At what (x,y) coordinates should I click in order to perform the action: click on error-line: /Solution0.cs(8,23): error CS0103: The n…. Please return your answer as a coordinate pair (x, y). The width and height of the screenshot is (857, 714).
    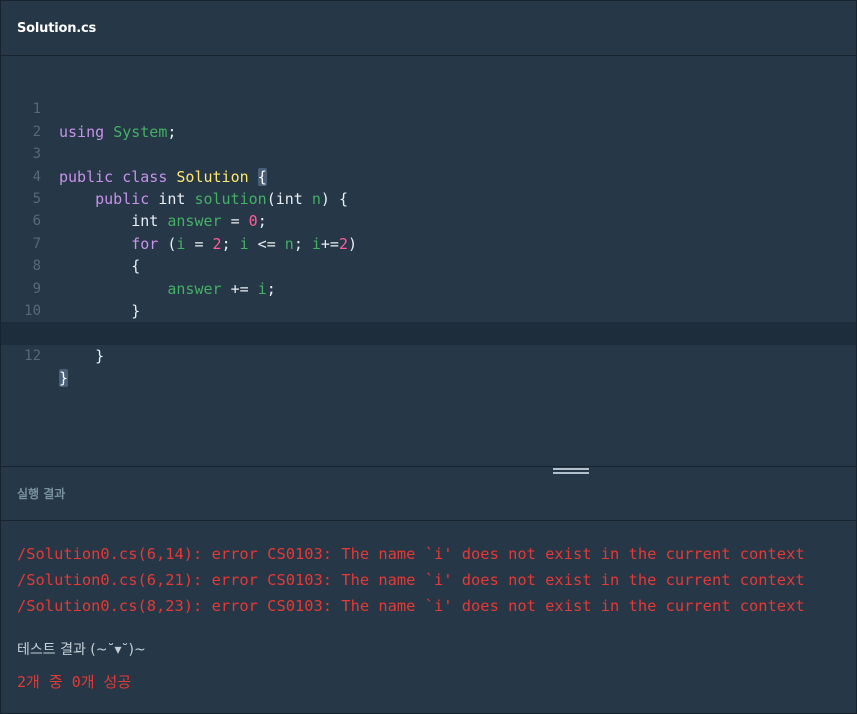
    Looking at the image, I should click on (411, 606).